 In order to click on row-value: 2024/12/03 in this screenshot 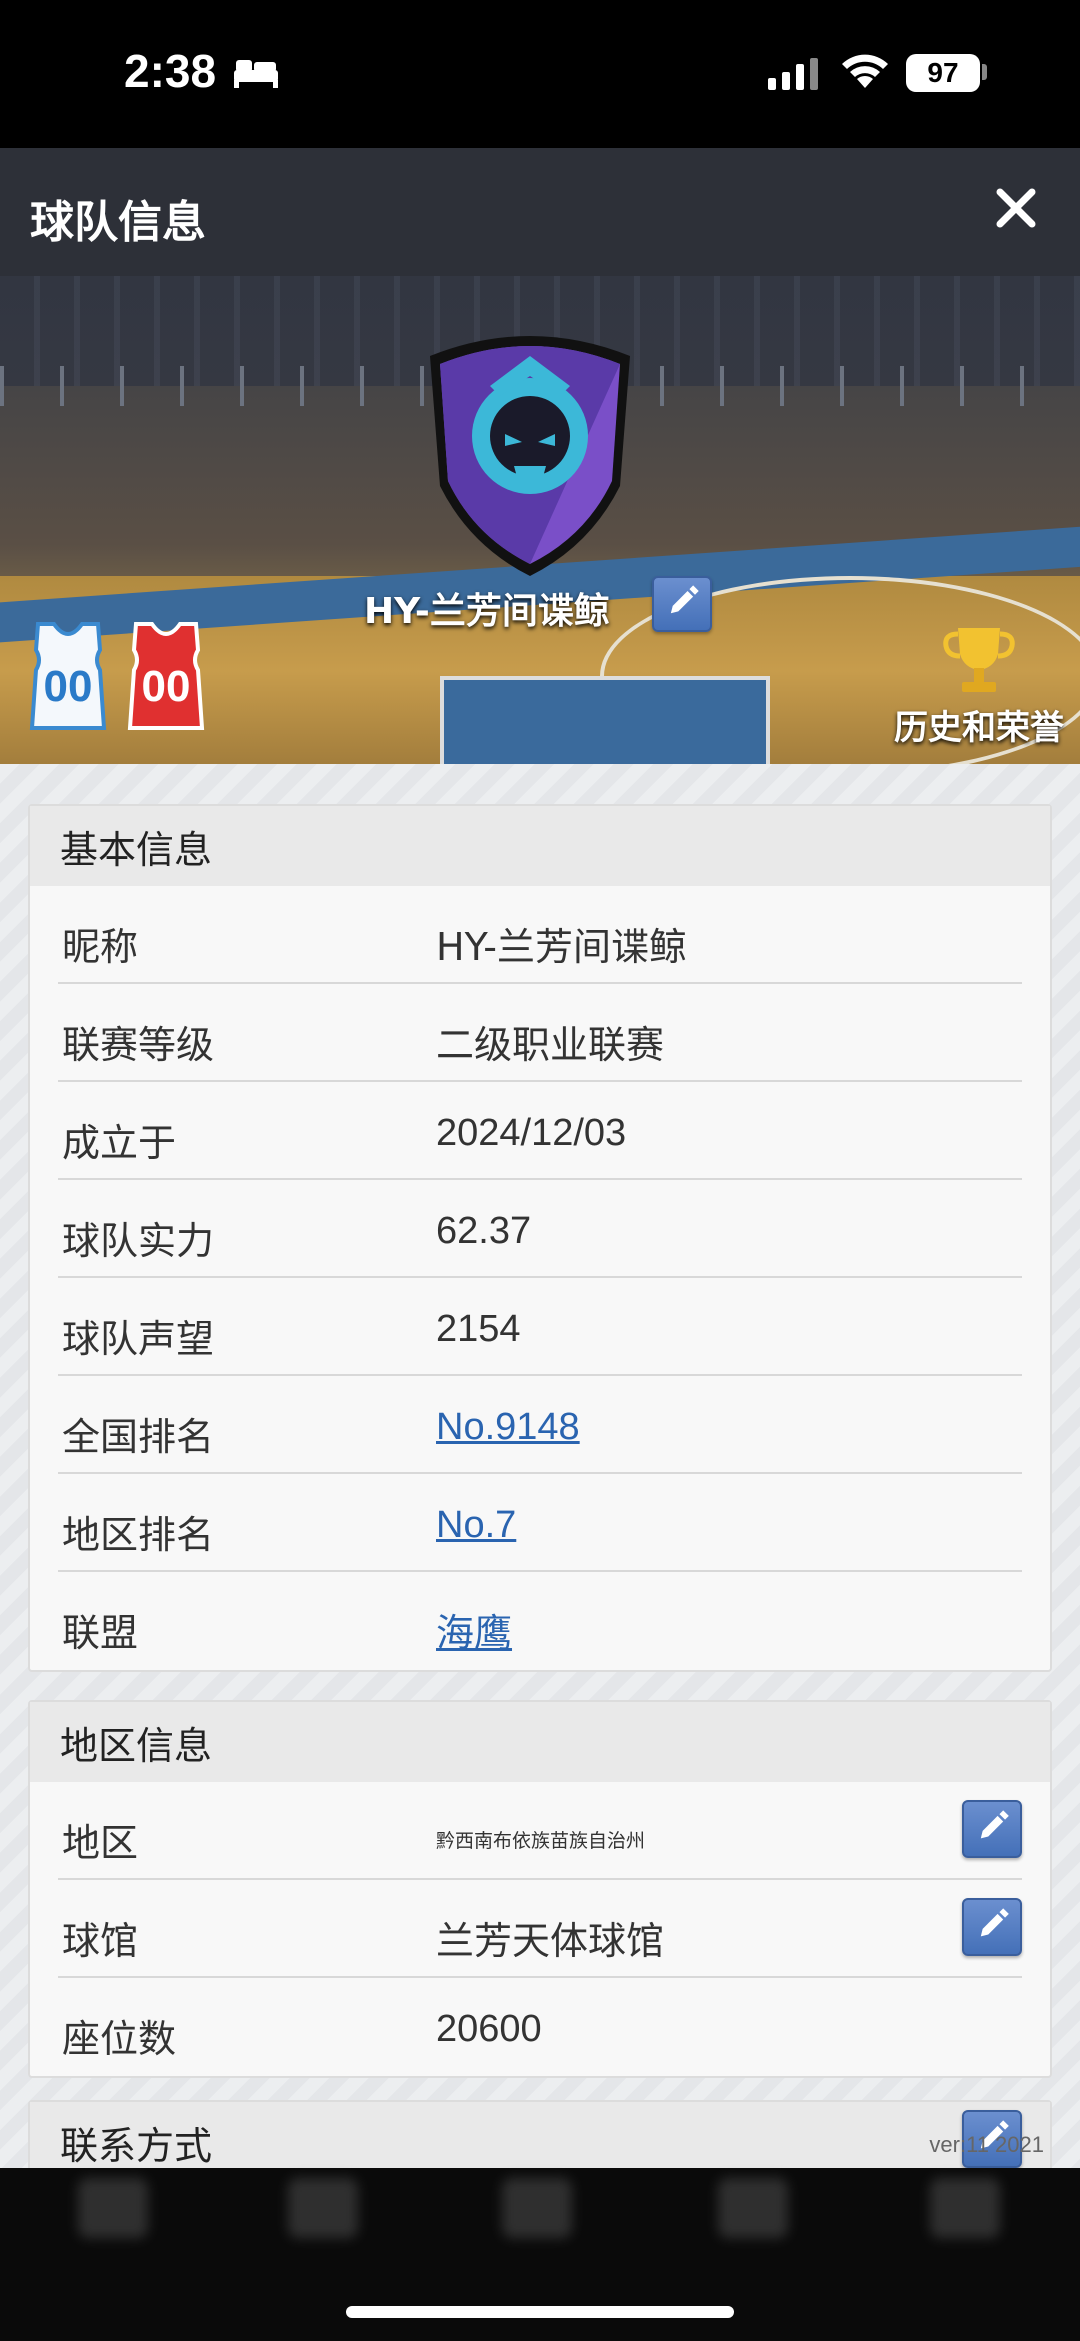, I will do `click(531, 1133)`.